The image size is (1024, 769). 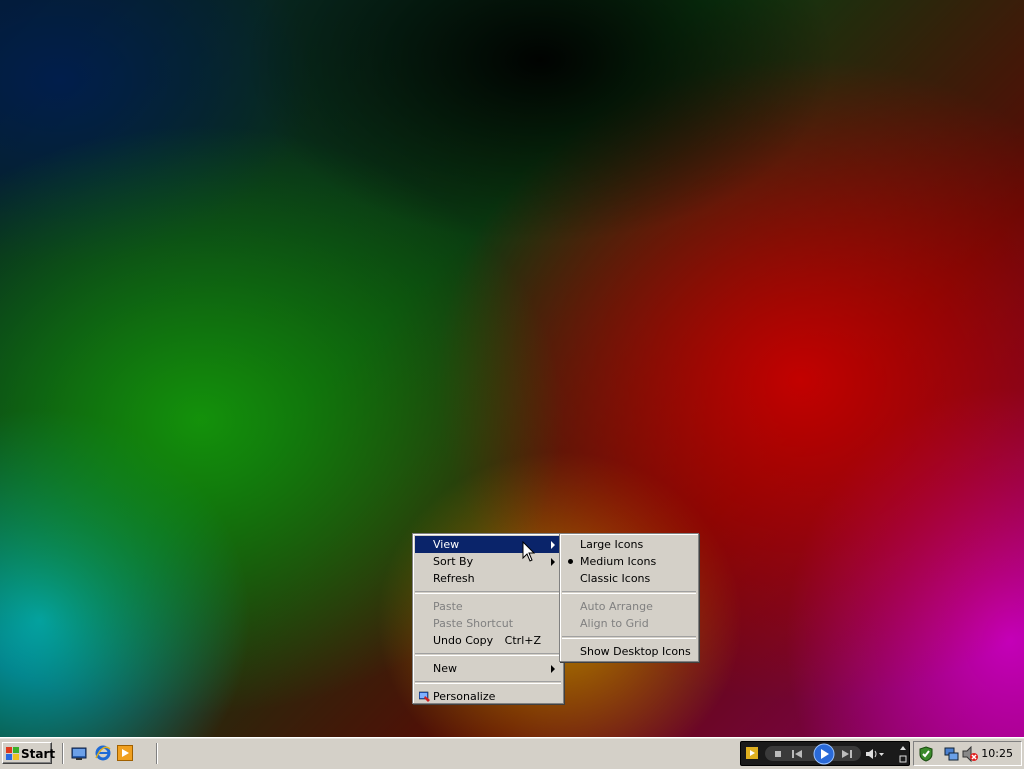 What do you see at coordinates (103, 753) in the screenshot?
I see `internet-explorer-icon` at bounding box center [103, 753].